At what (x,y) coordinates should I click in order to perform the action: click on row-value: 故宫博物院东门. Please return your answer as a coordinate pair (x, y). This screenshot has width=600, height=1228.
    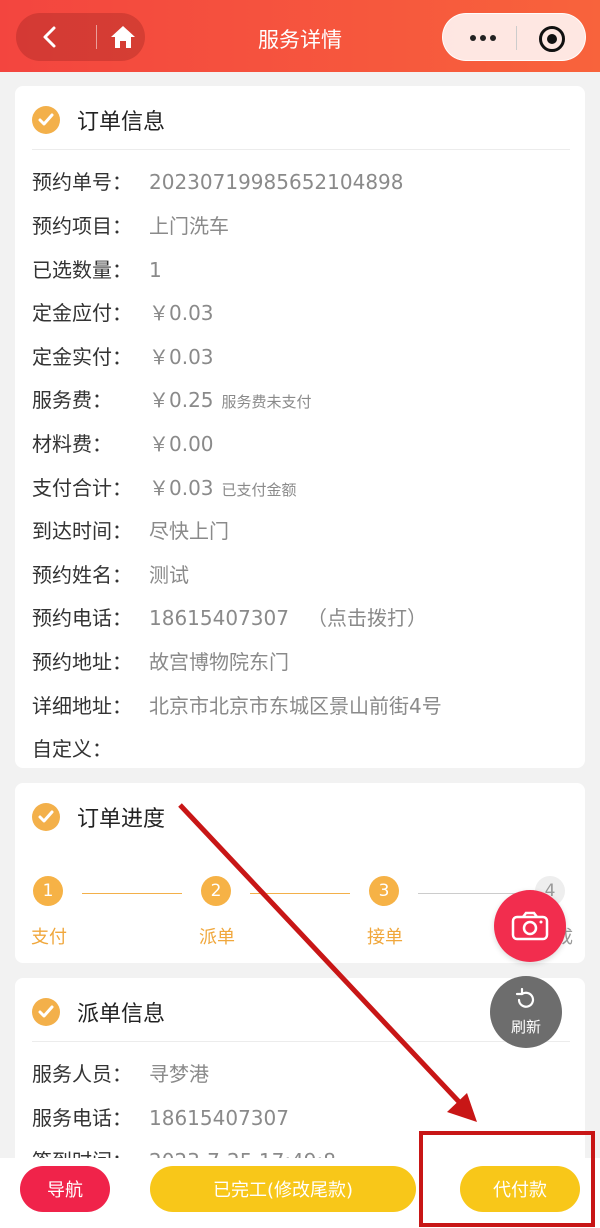
    Looking at the image, I should click on (219, 662).